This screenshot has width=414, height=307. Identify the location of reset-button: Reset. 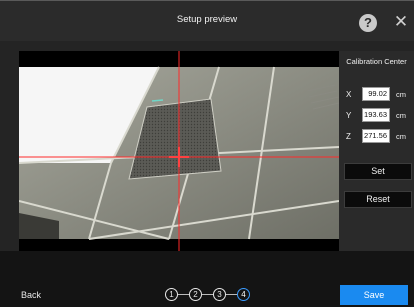
(378, 199).